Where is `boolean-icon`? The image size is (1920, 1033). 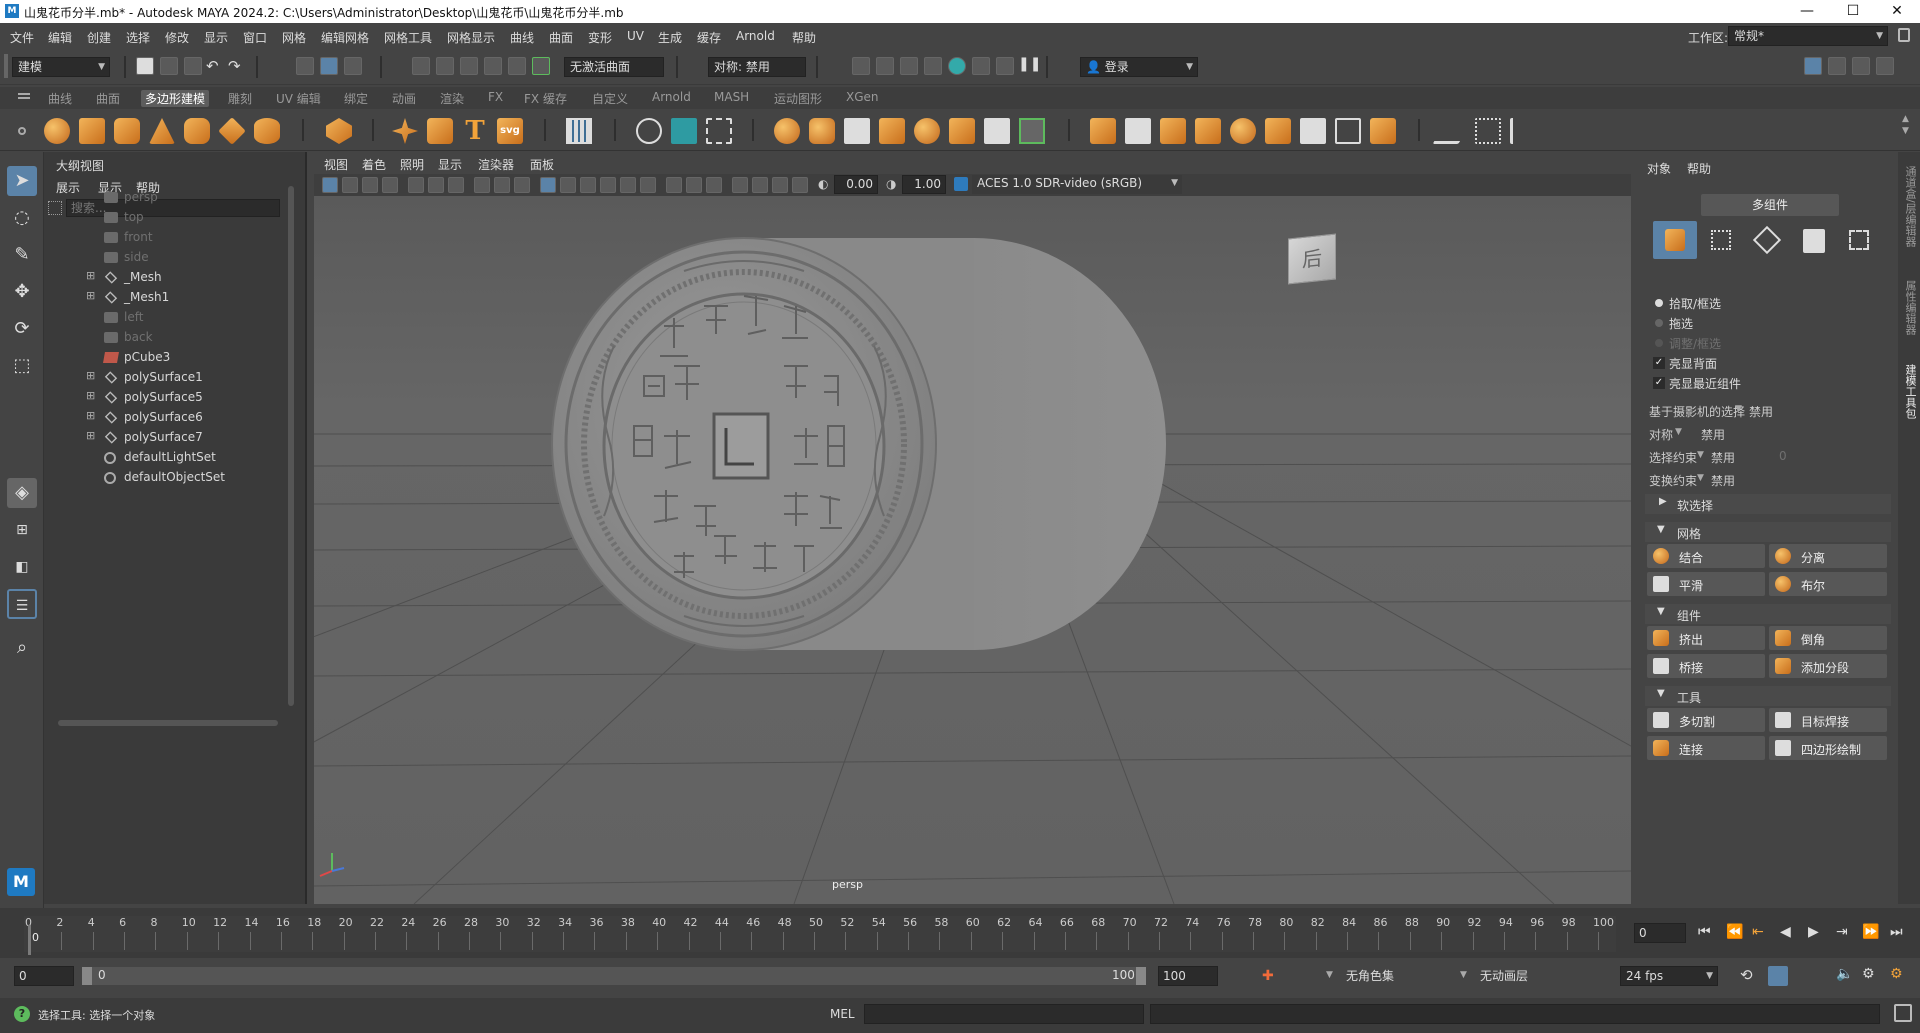 boolean-icon is located at coordinates (927, 131).